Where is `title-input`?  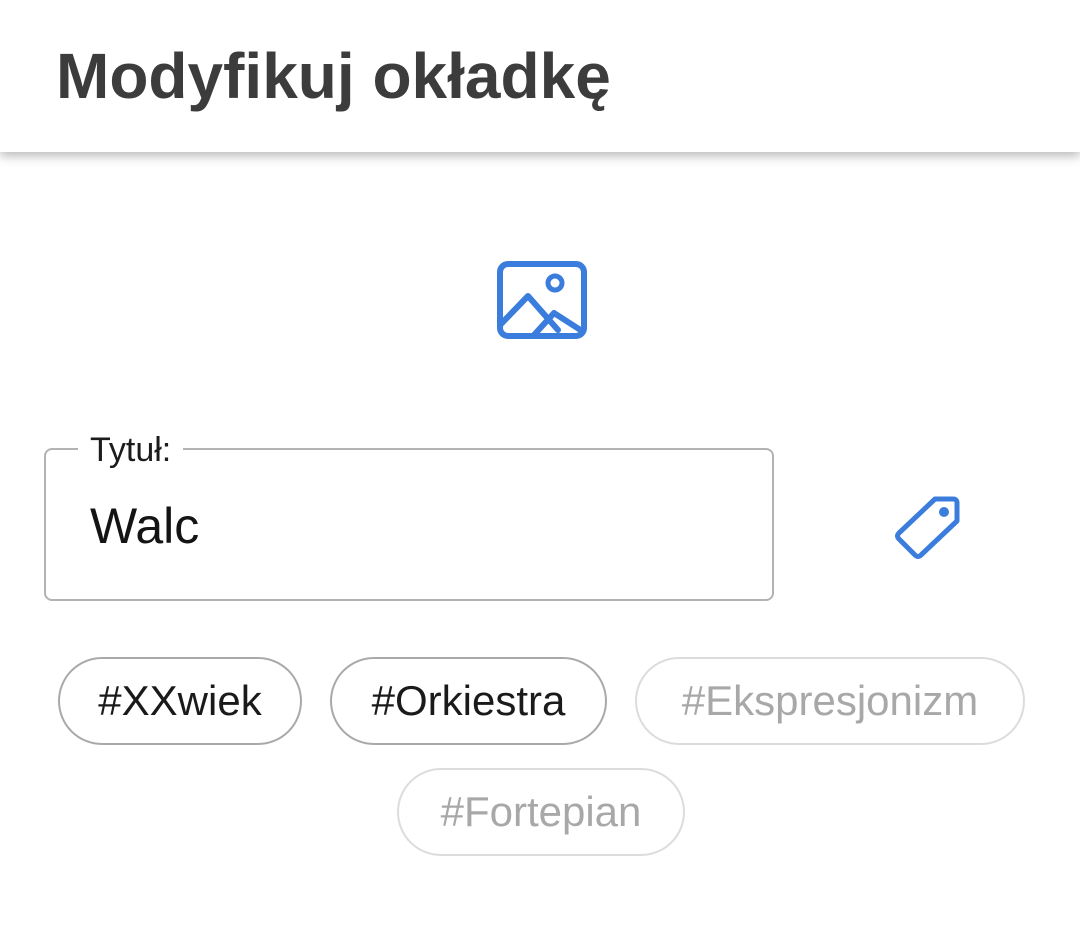 title-input is located at coordinates (410, 526).